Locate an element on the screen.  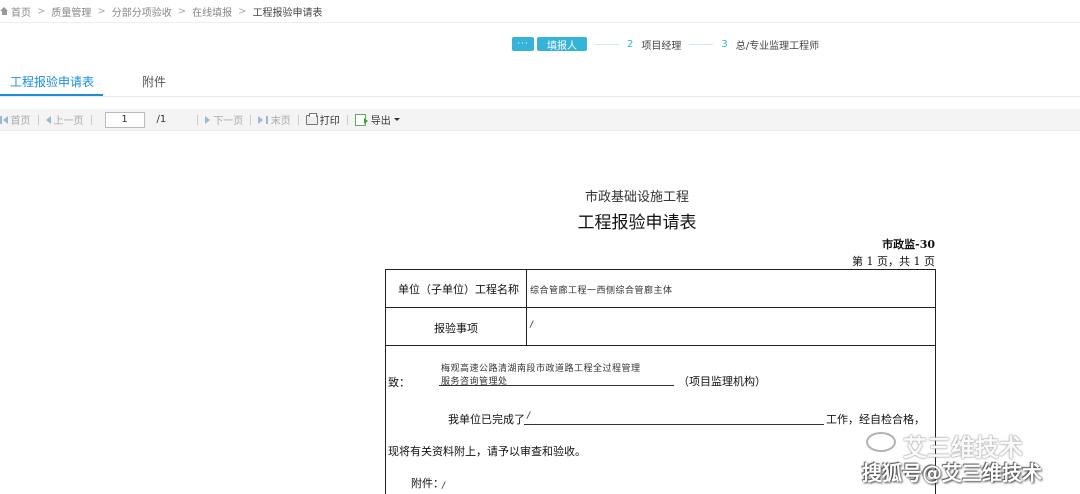
recipient-line-1: 梅观高速公路清湖南段市政道路工程全过程管理 is located at coordinates (541, 367).